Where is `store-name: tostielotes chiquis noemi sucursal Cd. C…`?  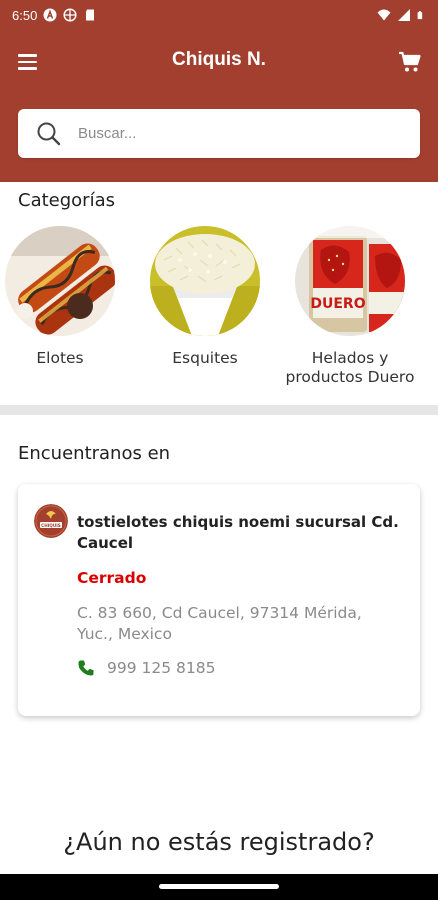 store-name: tostielotes chiquis noemi sucursal Cd. C… is located at coordinates (238, 532).